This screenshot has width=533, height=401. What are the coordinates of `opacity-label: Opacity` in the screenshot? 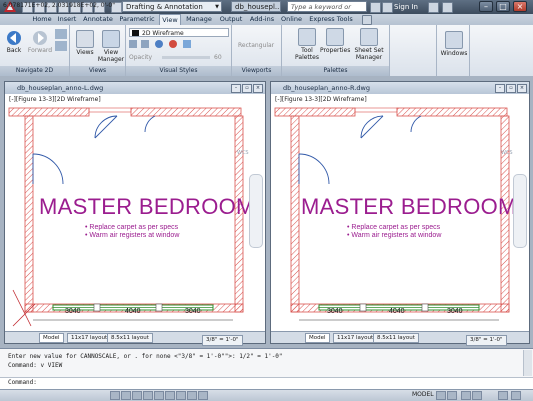 It's located at (141, 57).